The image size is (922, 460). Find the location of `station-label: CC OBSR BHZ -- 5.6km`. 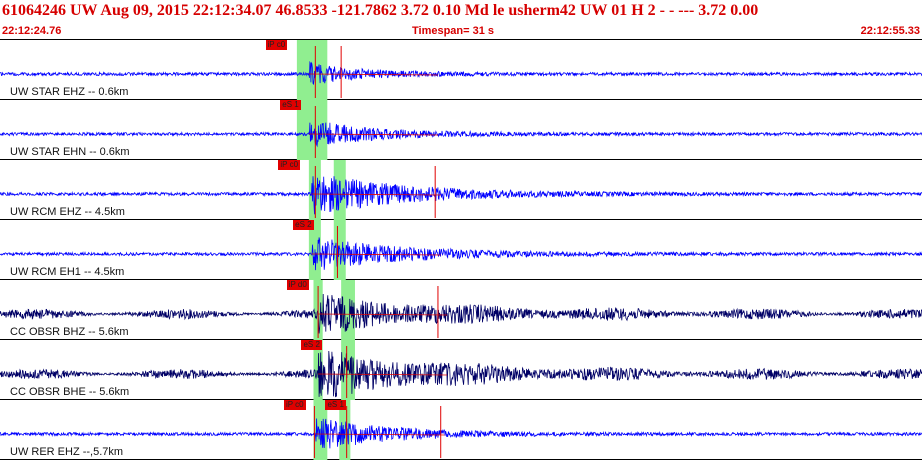

station-label: CC OBSR BHZ -- 5.6km is located at coordinates (69, 332).